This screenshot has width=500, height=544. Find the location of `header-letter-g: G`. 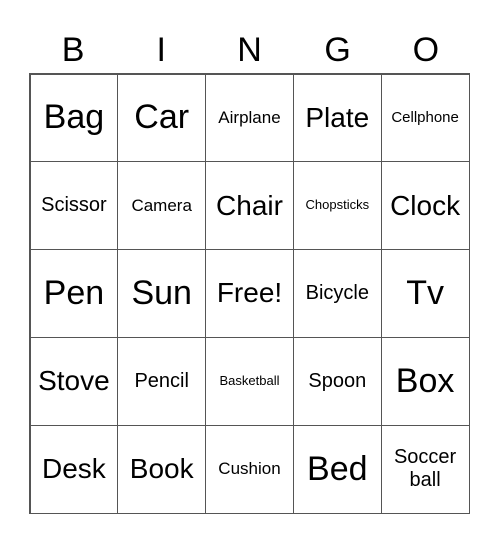

header-letter-g: G is located at coordinates (337, 50).